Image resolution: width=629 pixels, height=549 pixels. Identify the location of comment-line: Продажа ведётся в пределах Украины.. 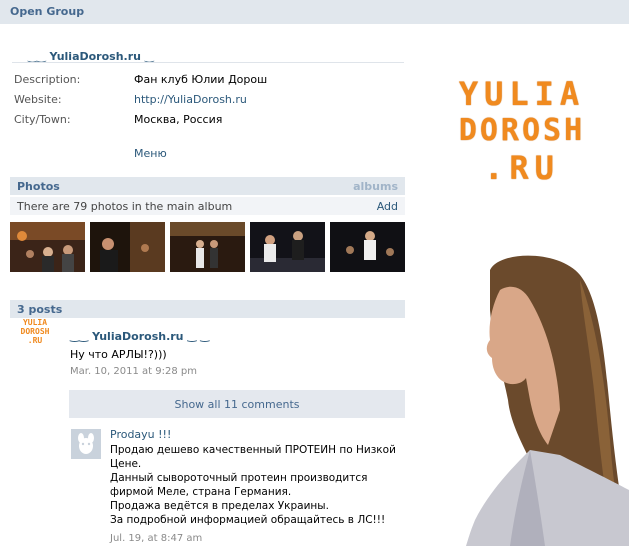
(219, 506).